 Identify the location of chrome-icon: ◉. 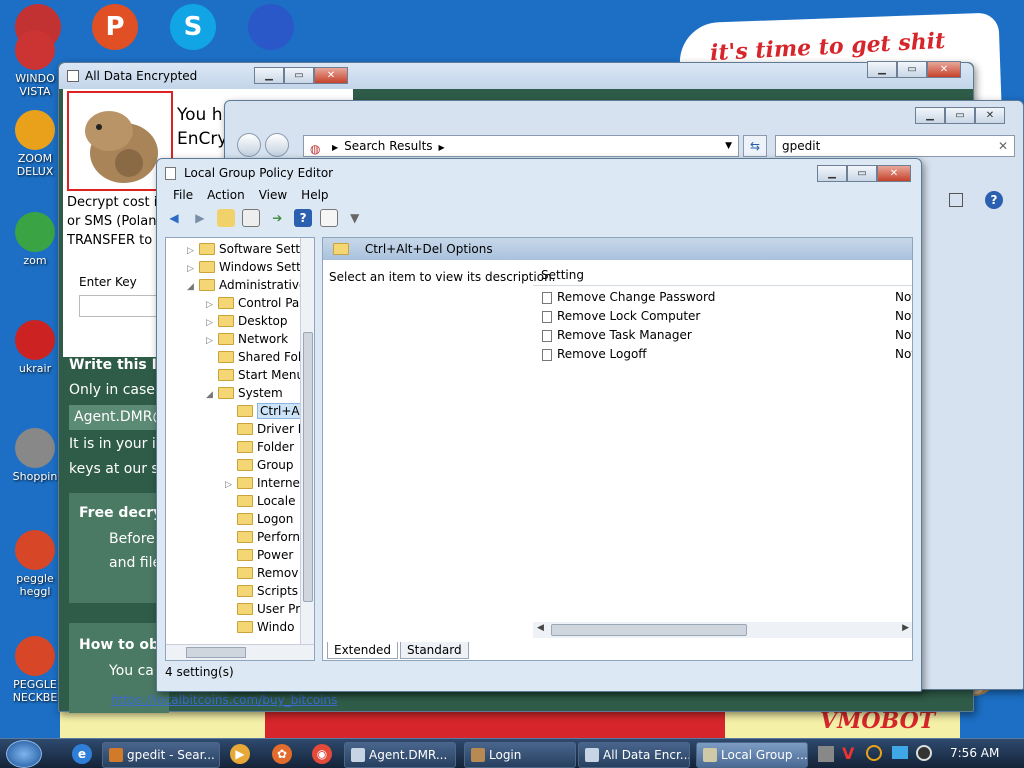
(322, 754).